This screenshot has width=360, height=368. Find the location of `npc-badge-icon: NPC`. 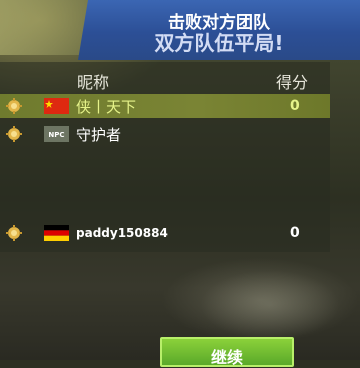

npc-badge-icon: NPC is located at coordinates (56, 134).